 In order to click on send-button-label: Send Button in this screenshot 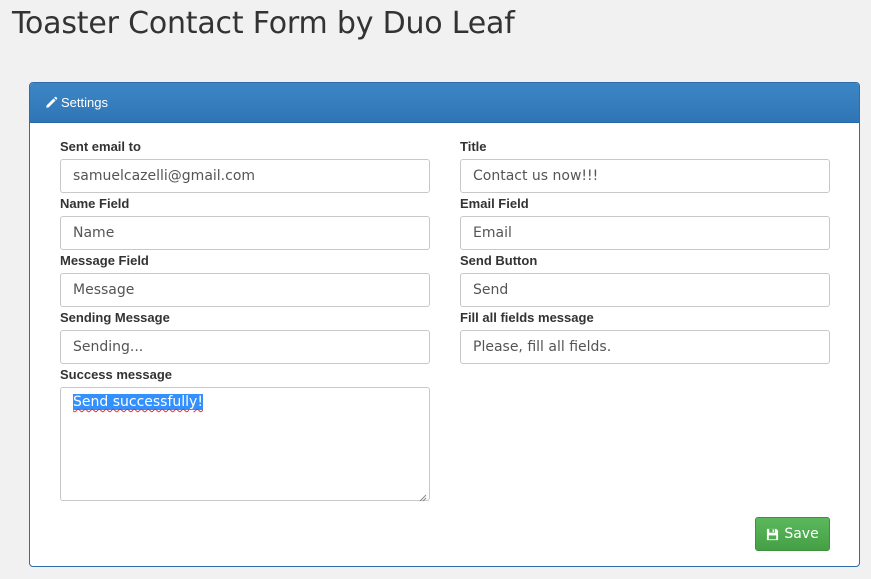, I will do `click(499, 260)`.